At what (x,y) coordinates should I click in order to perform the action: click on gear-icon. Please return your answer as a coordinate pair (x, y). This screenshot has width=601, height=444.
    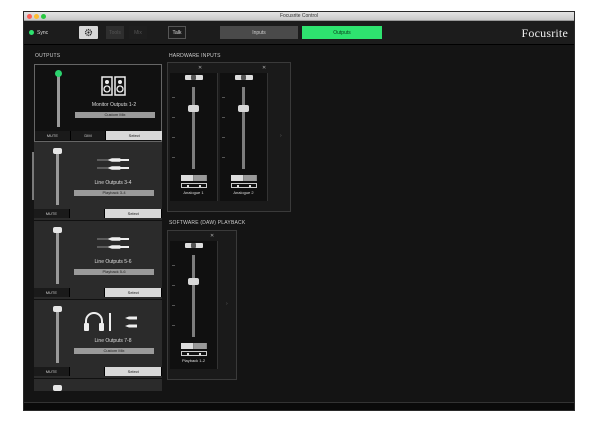
    Looking at the image, I should click on (88, 32).